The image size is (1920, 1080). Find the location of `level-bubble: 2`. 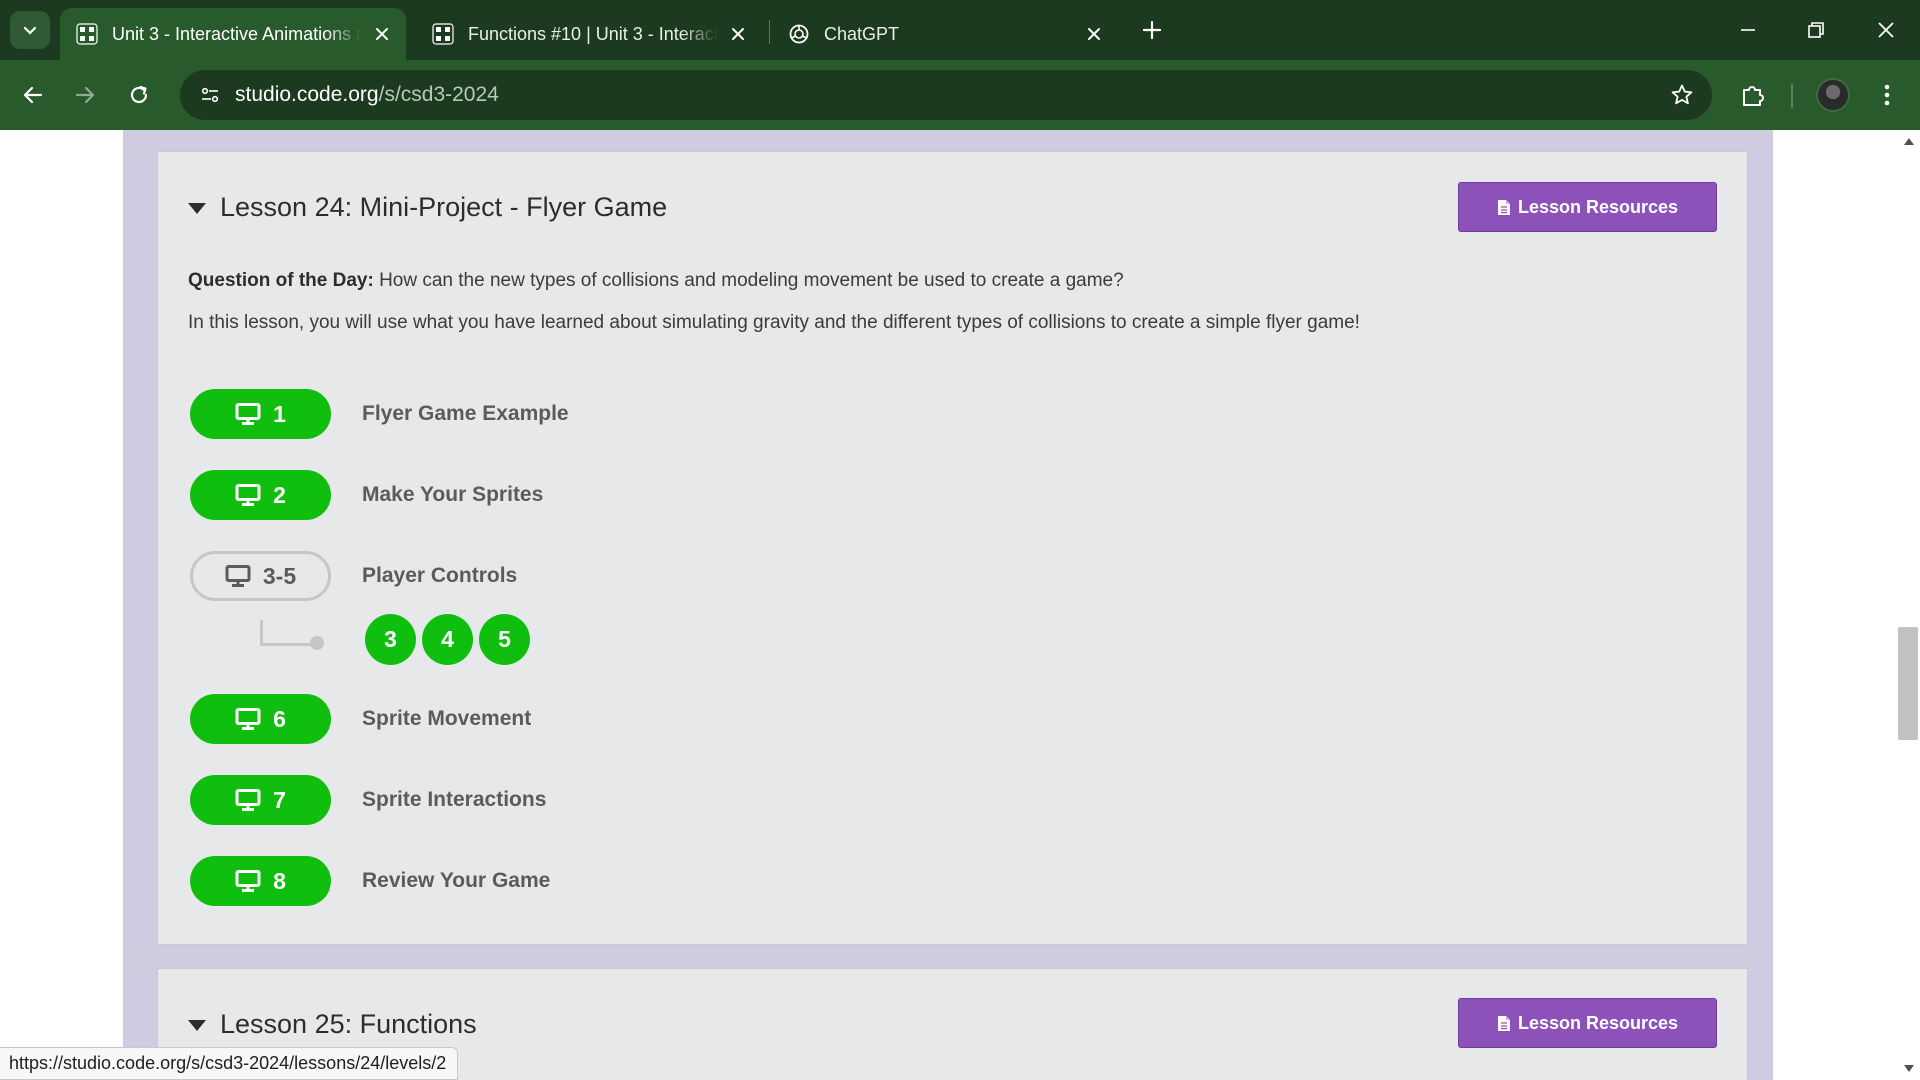

level-bubble: 2 is located at coordinates (260, 495).